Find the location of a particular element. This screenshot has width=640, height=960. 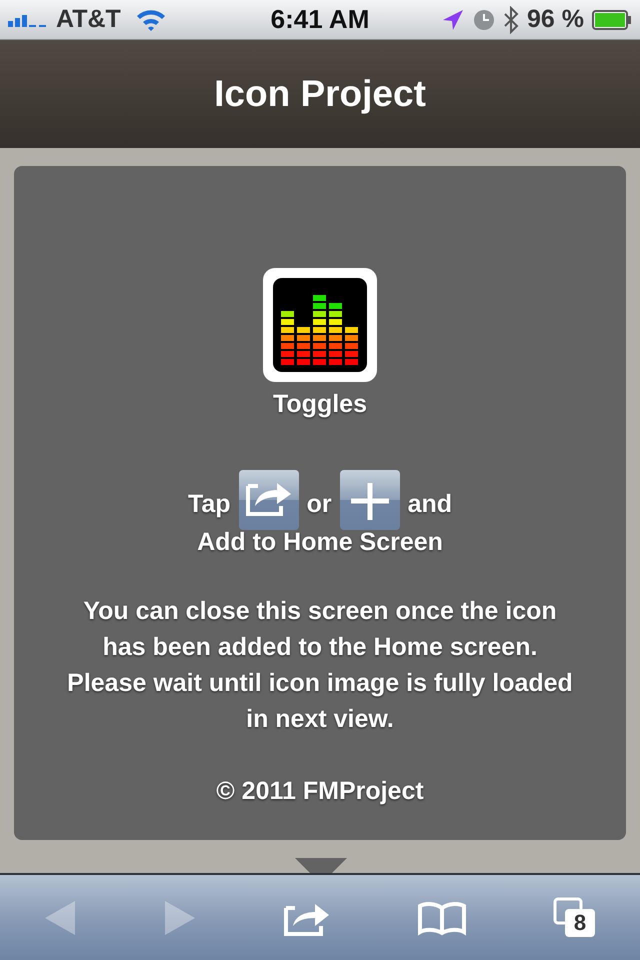

wifi-icon is located at coordinates (150, 20).